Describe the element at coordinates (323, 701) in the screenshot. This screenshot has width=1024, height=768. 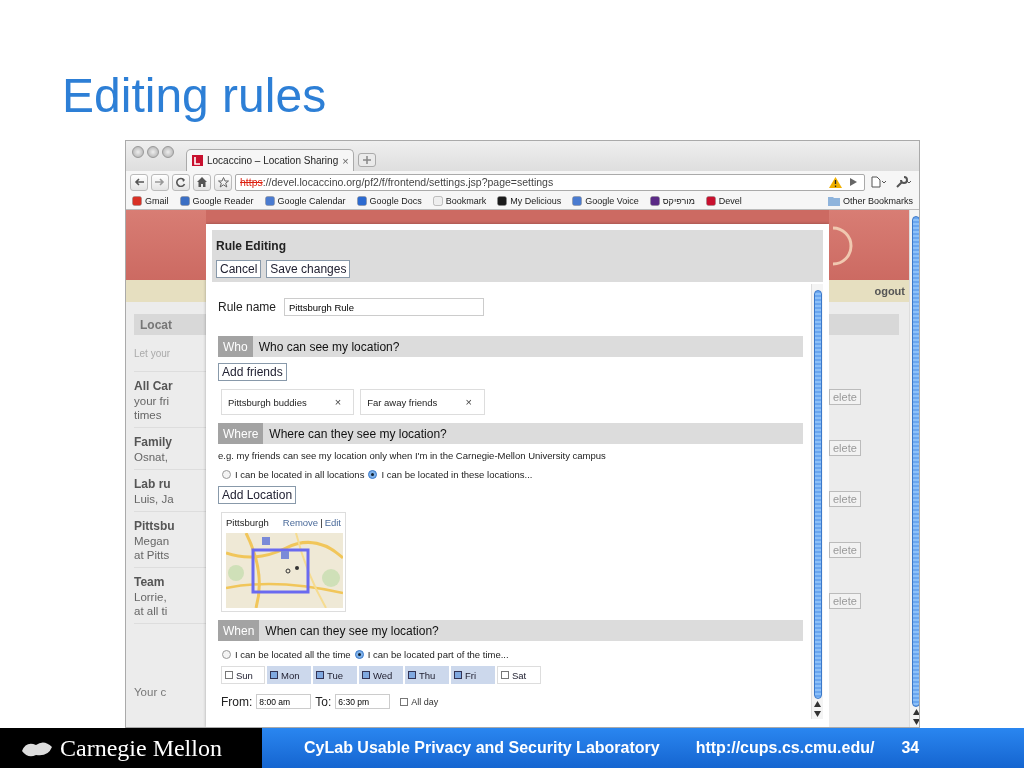
I see `field-label: To:` at that location.